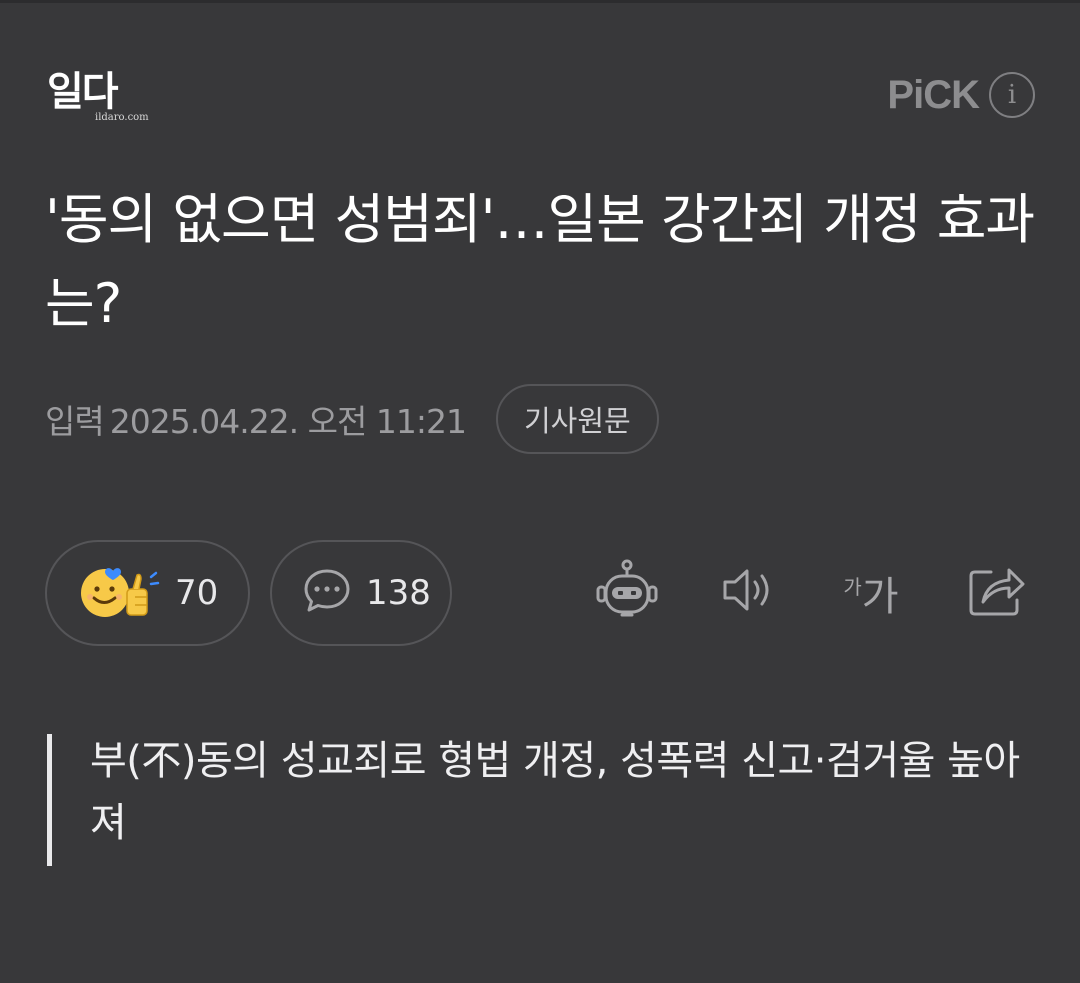 This screenshot has height=983, width=1080. I want to click on article-tools: 가 가, so click(812, 592).